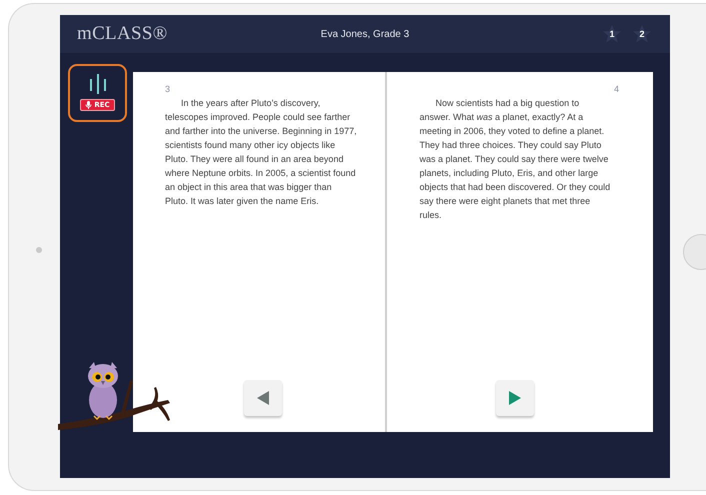 This screenshot has width=706, height=495. What do you see at coordinates (615, 90) in the screenshot?
I see `page-number: 4` at bounding box center [615, 90].